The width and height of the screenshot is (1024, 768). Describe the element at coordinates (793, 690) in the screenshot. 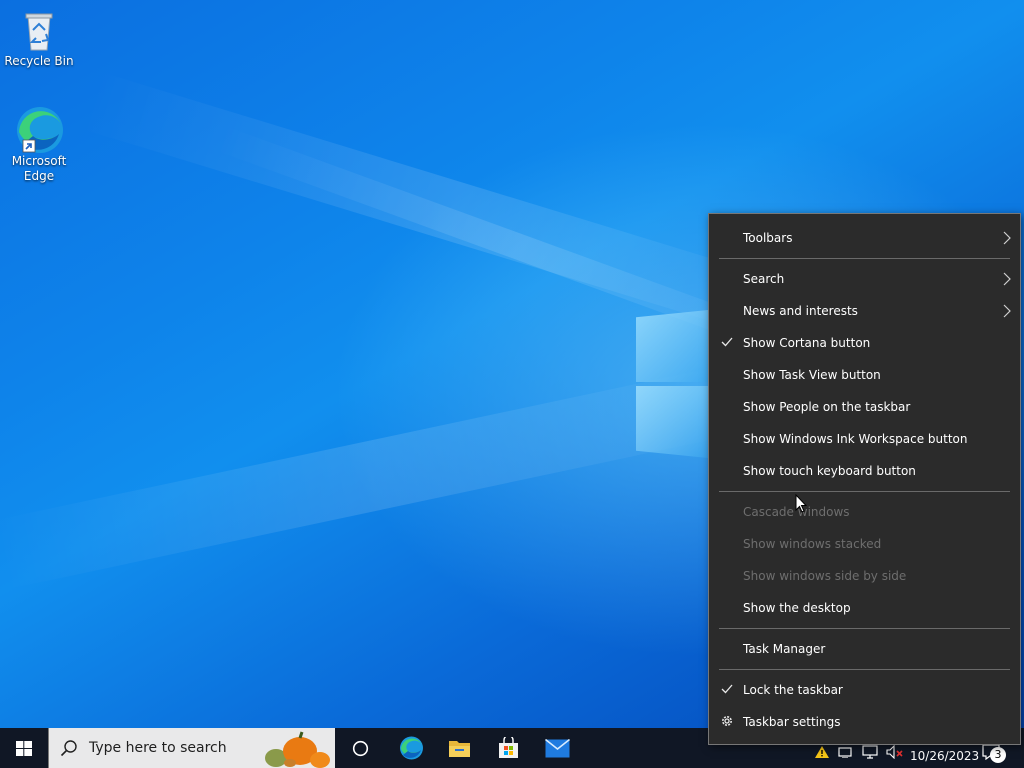

I see `menu-item-label: Lock the taskbar` at that location.